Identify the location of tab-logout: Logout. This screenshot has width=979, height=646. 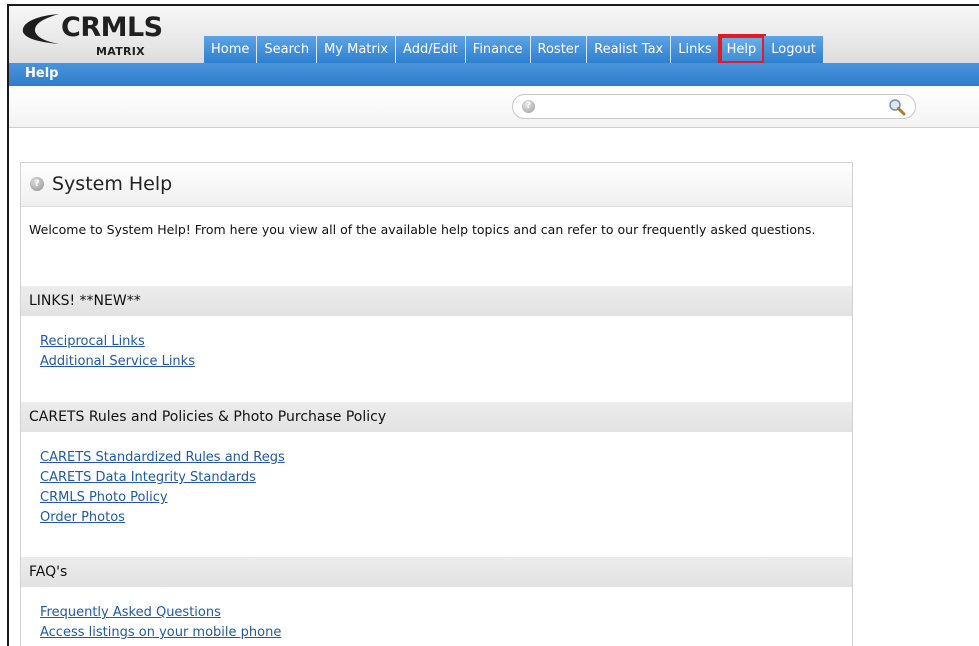
(794, 49).